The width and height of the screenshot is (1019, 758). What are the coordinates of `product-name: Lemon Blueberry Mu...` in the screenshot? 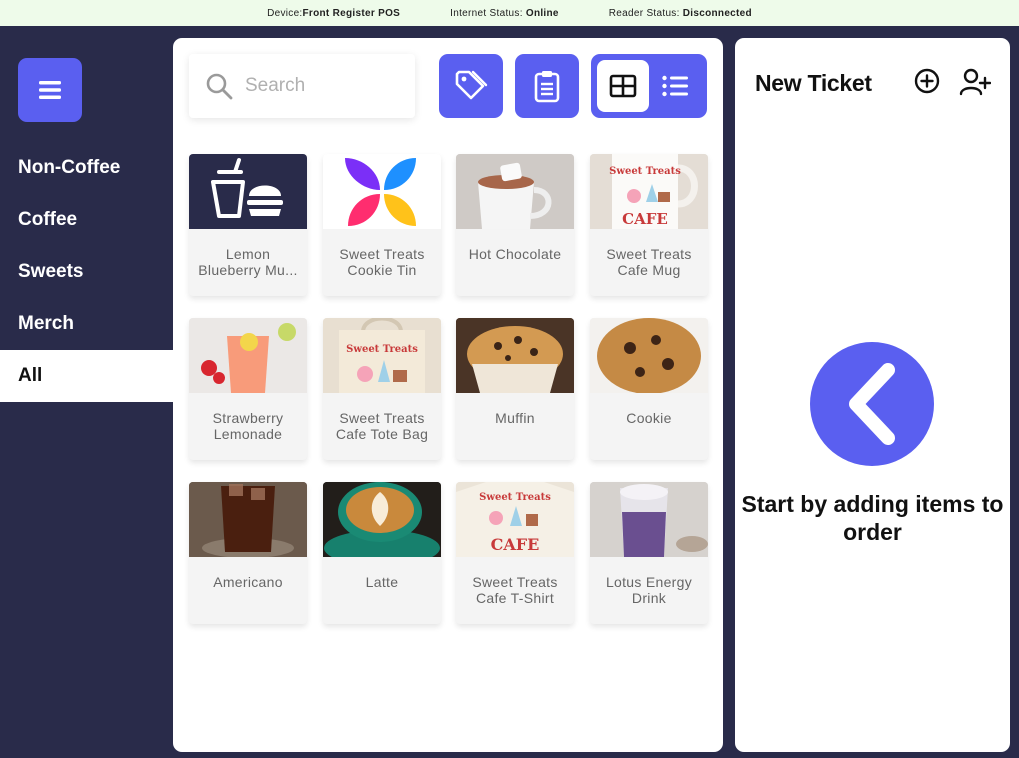 It's located at (248, 262).